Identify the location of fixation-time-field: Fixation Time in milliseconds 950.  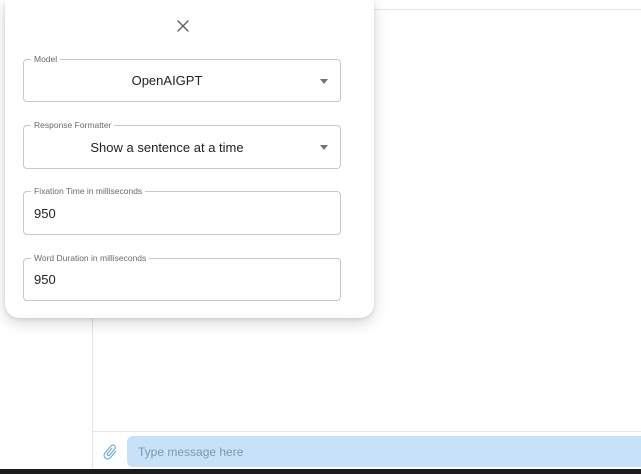
(182, 210).